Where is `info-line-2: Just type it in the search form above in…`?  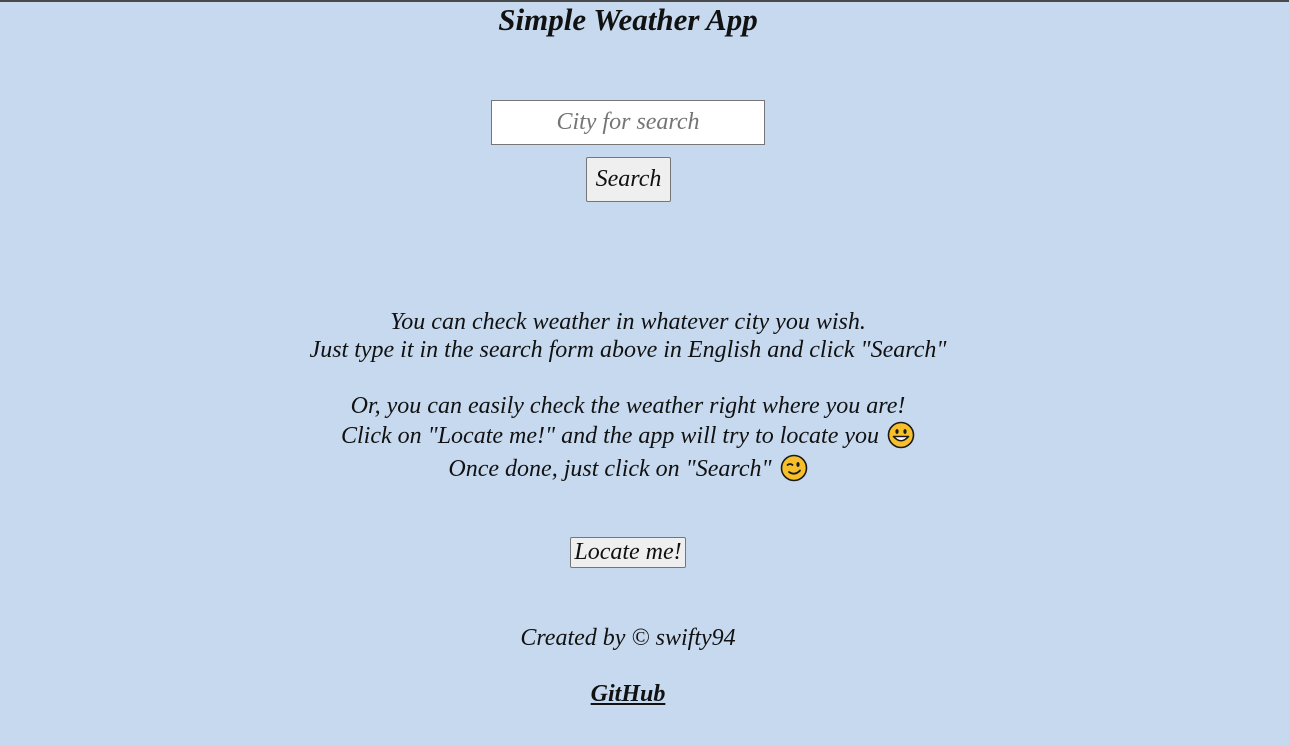 info-line-2: Just type it in the search form above in… is located at coordinates (628, 350).